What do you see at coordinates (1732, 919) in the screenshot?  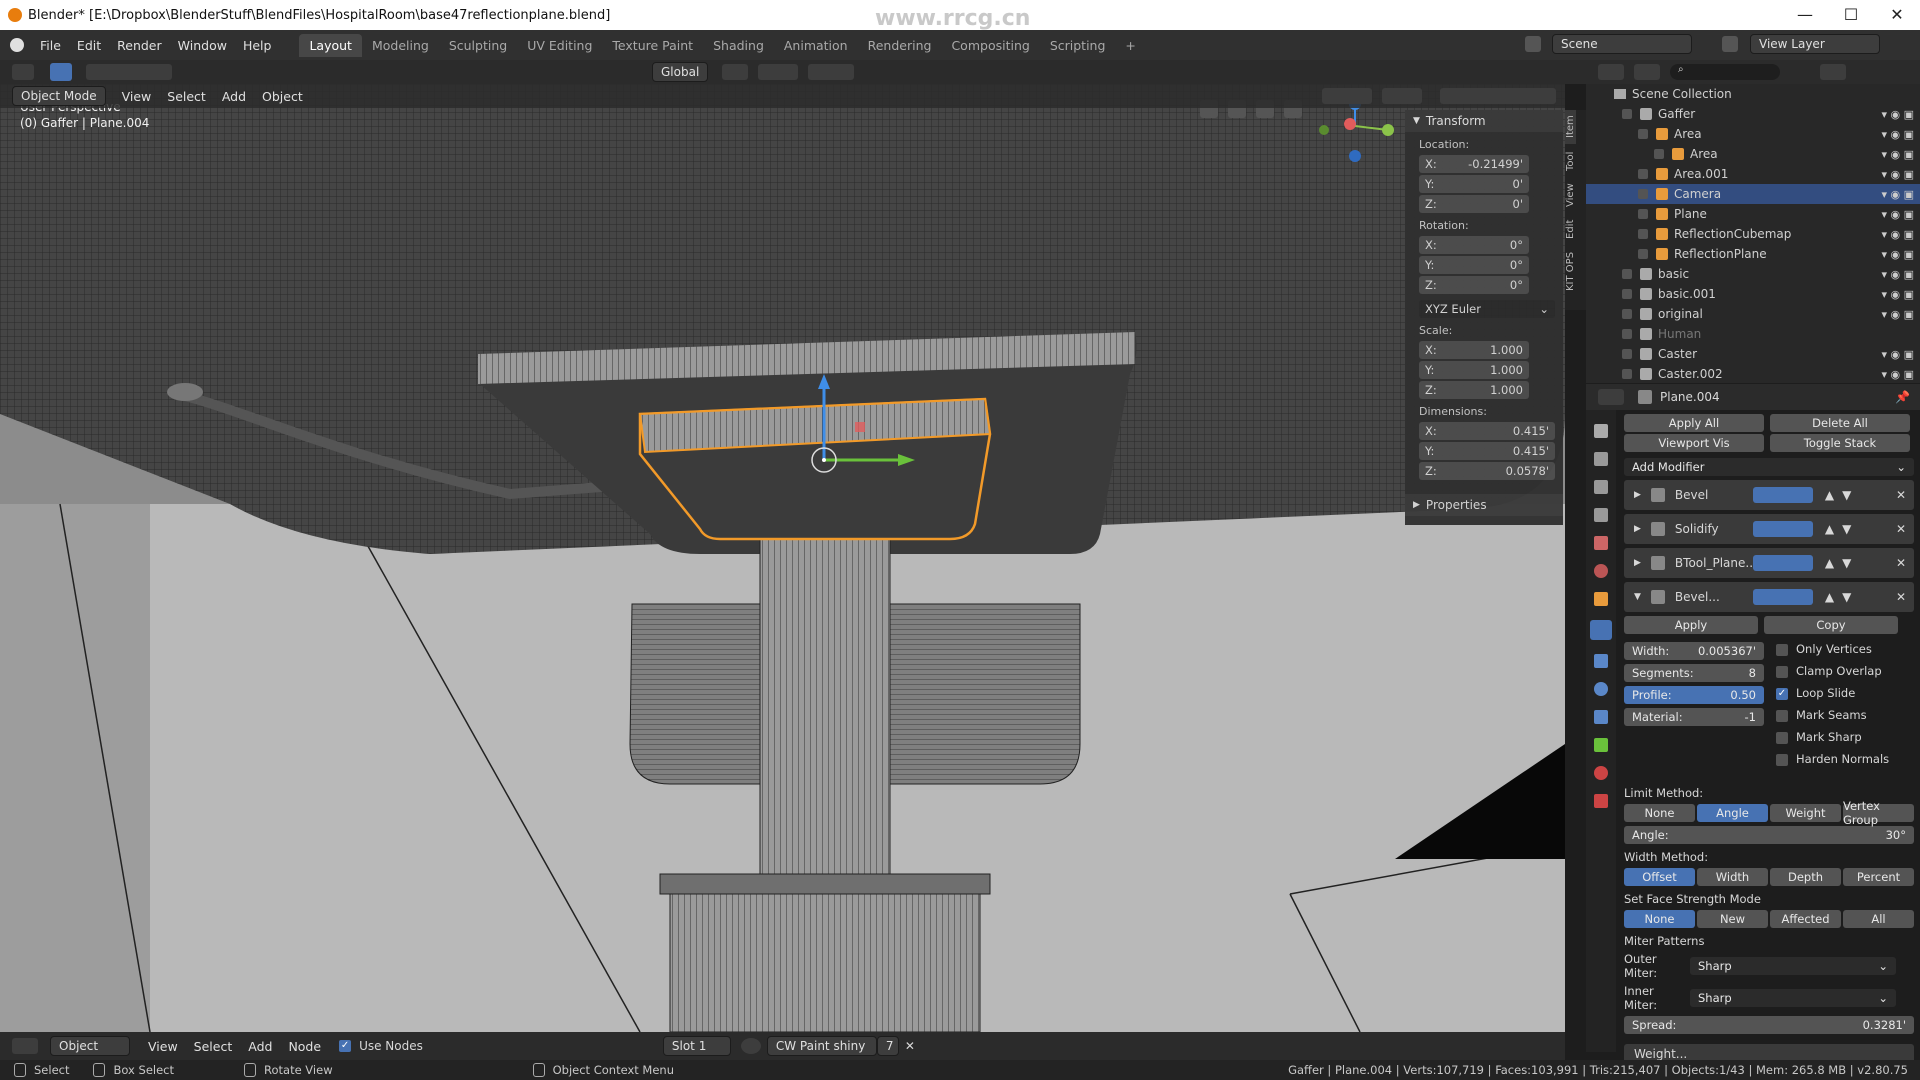 I see `face-option: New` at bounding box center [1732, 919].